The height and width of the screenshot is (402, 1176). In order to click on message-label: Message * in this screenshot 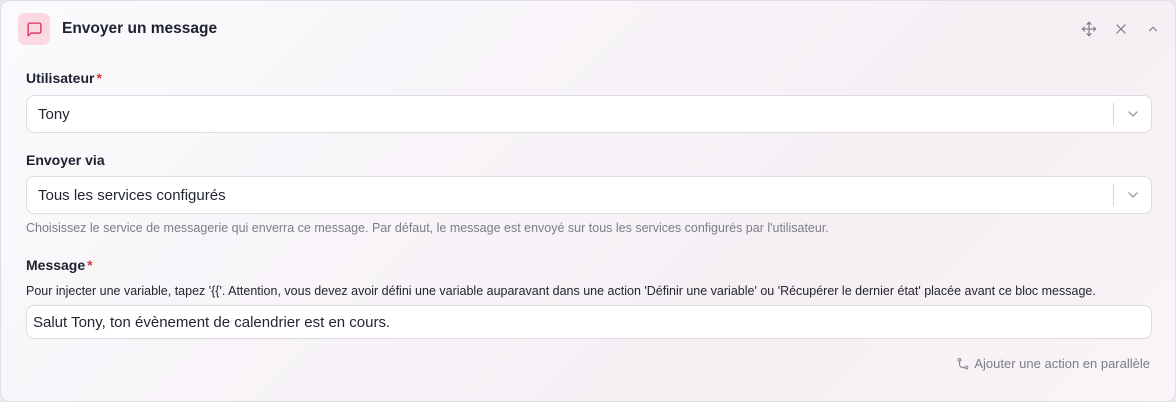, I will do `click(59, 265)`.